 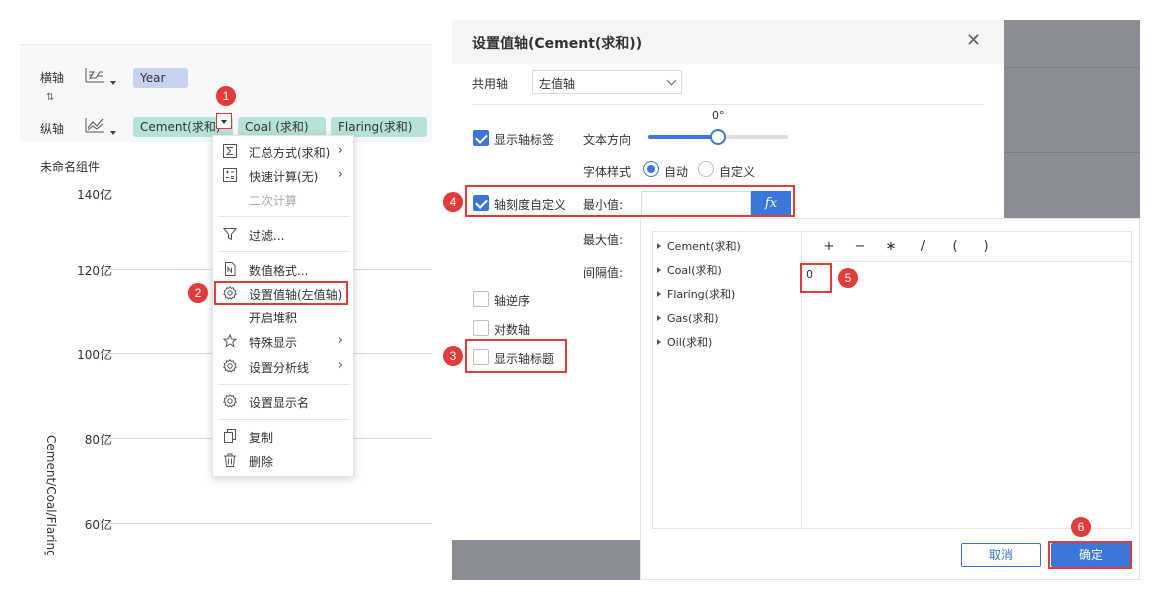 What do you see at coordinates (683, 137) in the screenshot?
I see `slider-fill` at bounding box center [683, 137].